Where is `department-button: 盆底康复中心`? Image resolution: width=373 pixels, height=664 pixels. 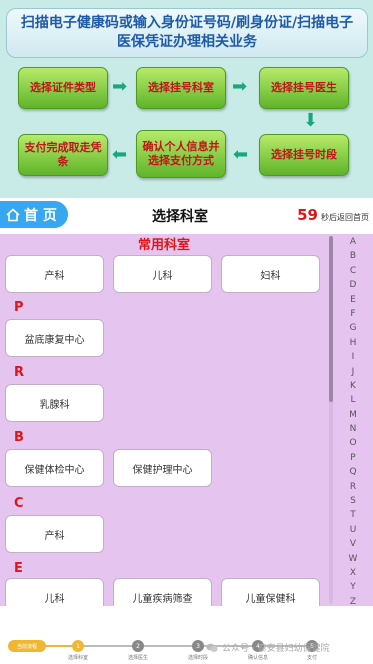
department-button: 盆底康复中心 is located at coordinates (54, 338).